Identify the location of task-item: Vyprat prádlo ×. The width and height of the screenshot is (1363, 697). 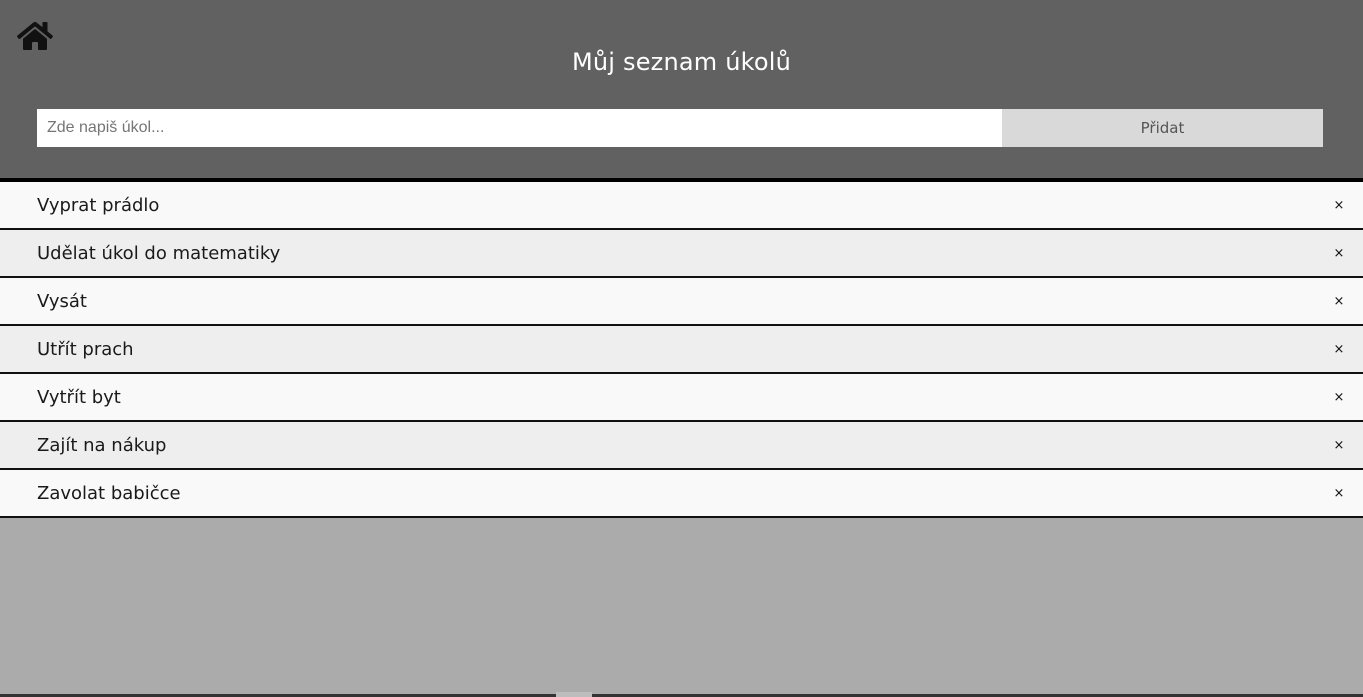
(681, 206).